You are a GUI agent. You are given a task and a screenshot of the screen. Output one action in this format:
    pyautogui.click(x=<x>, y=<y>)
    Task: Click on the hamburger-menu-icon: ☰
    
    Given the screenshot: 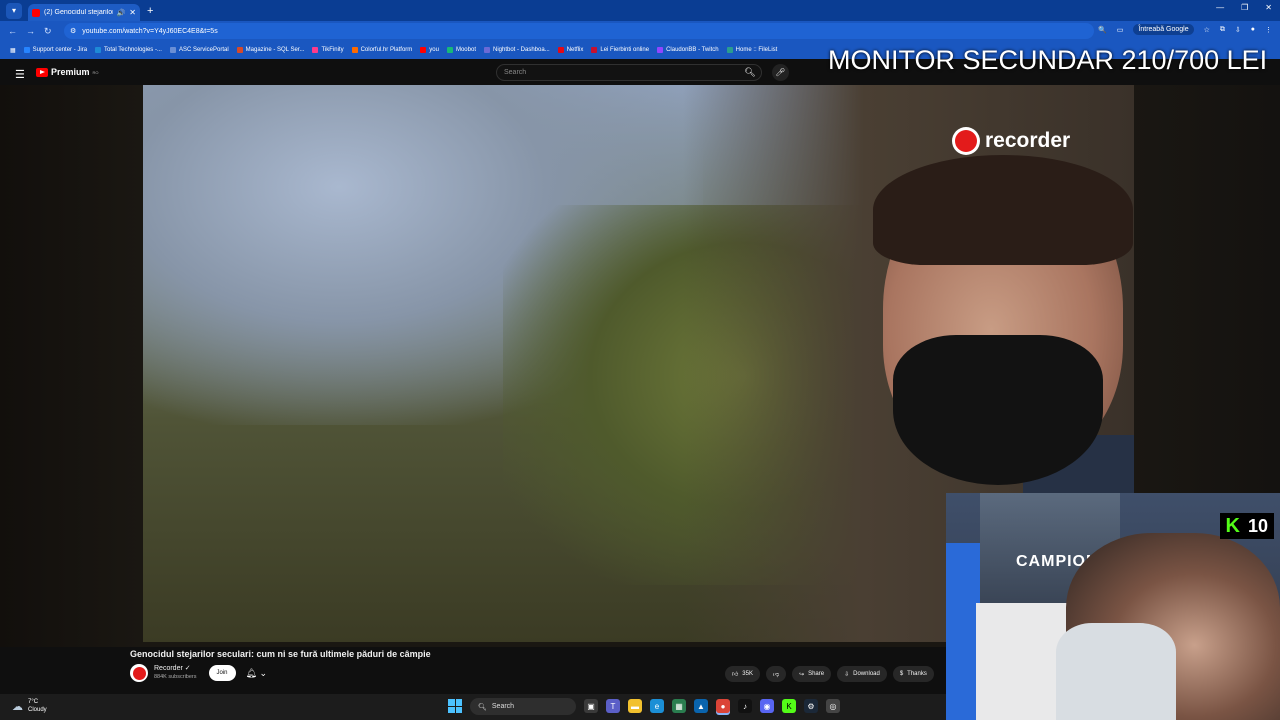 What is the action you would take?
    pyautogui.click(x=20, y=74)
    